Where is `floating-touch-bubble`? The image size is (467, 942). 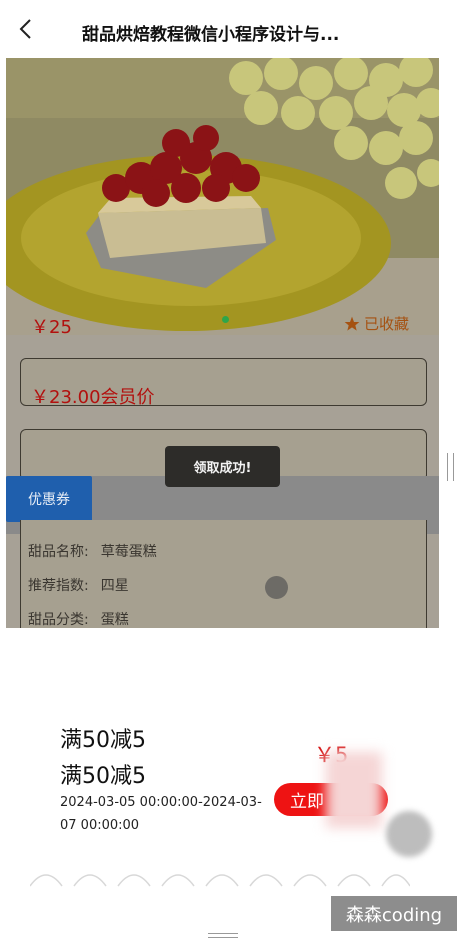
floating-touch-bubble is located at coordinates (276, 587).